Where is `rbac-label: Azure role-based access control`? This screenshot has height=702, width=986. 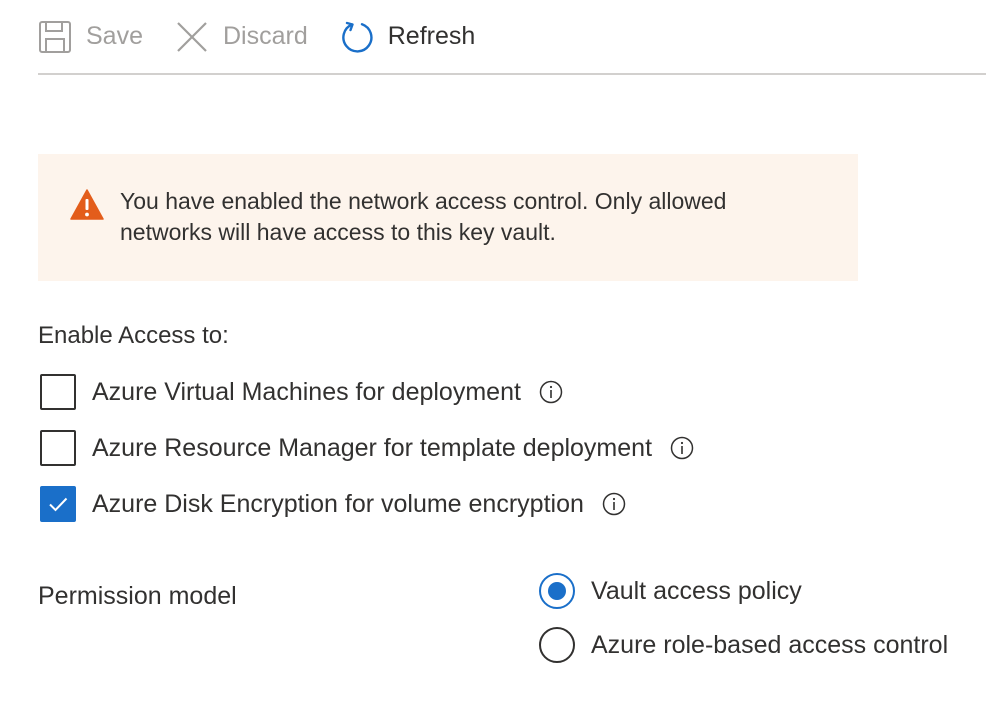
rbac-label: Azure role-based access control is located at coordinates (770, 644).